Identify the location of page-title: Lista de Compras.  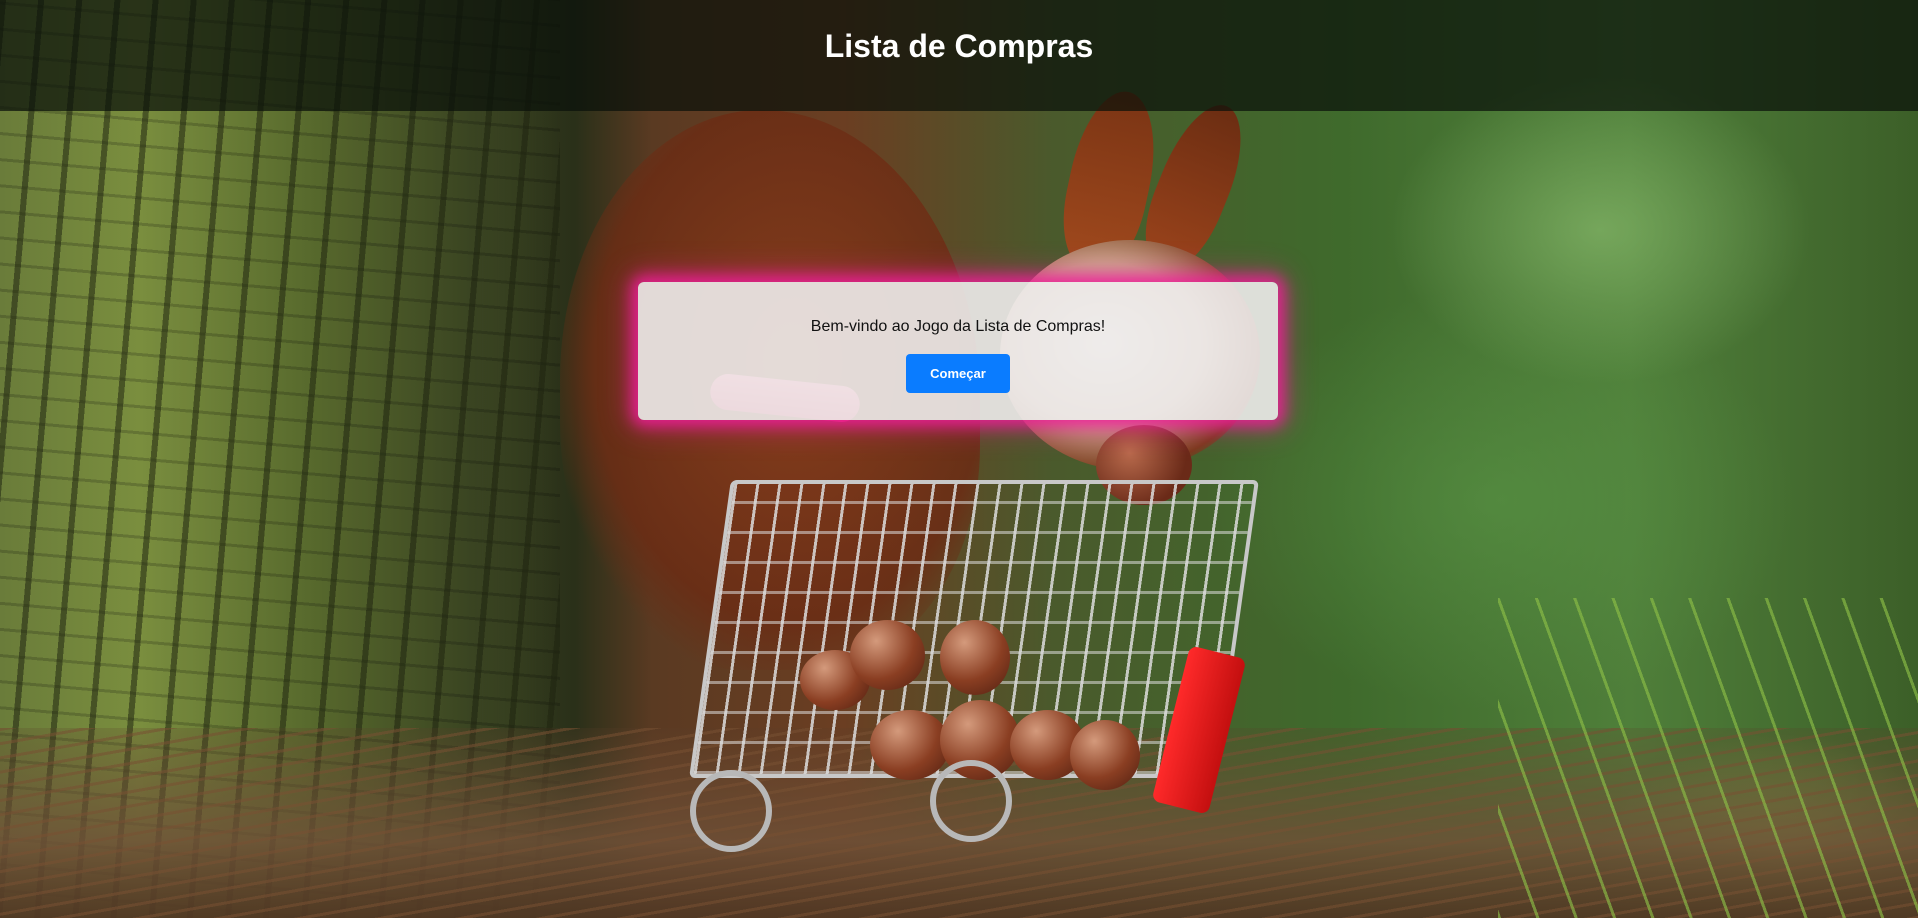
(959, 46).